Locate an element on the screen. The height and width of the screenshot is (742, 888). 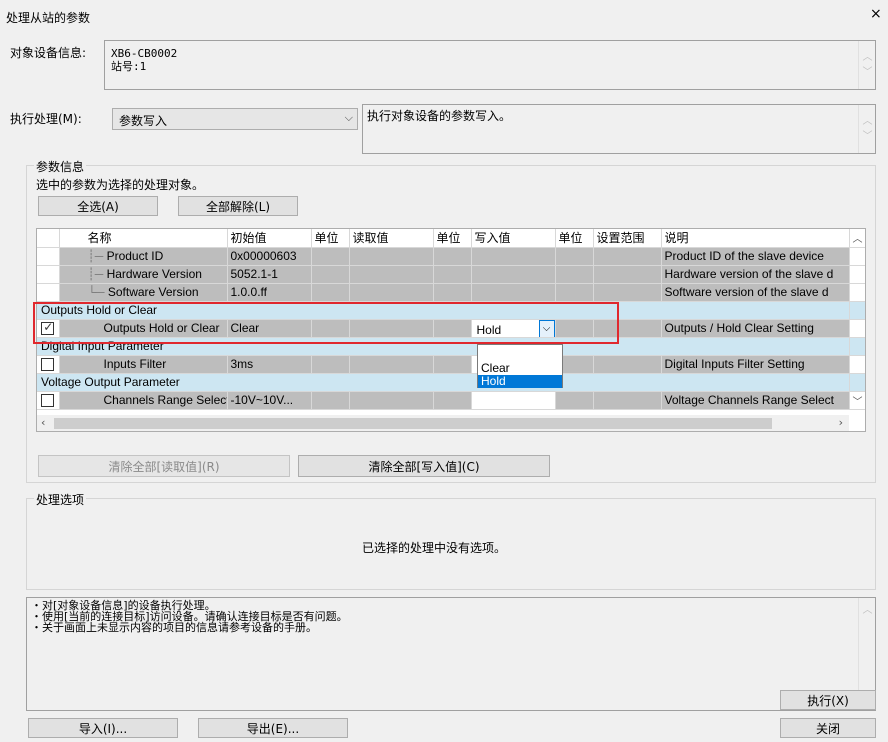
section-title: Voltage Output Parameter is located at coordinates (443, 382).